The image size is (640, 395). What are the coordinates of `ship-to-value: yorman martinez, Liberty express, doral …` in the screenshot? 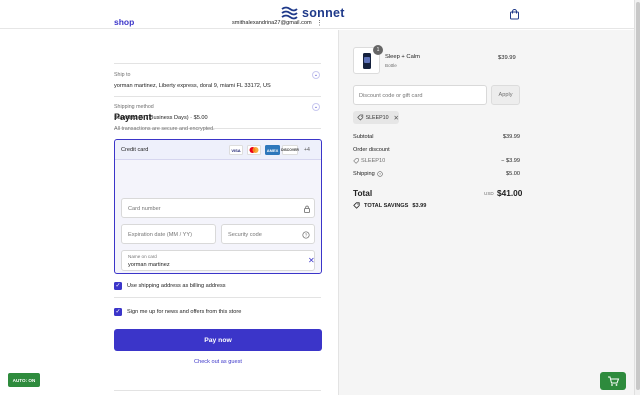 It's located at (192, 86).